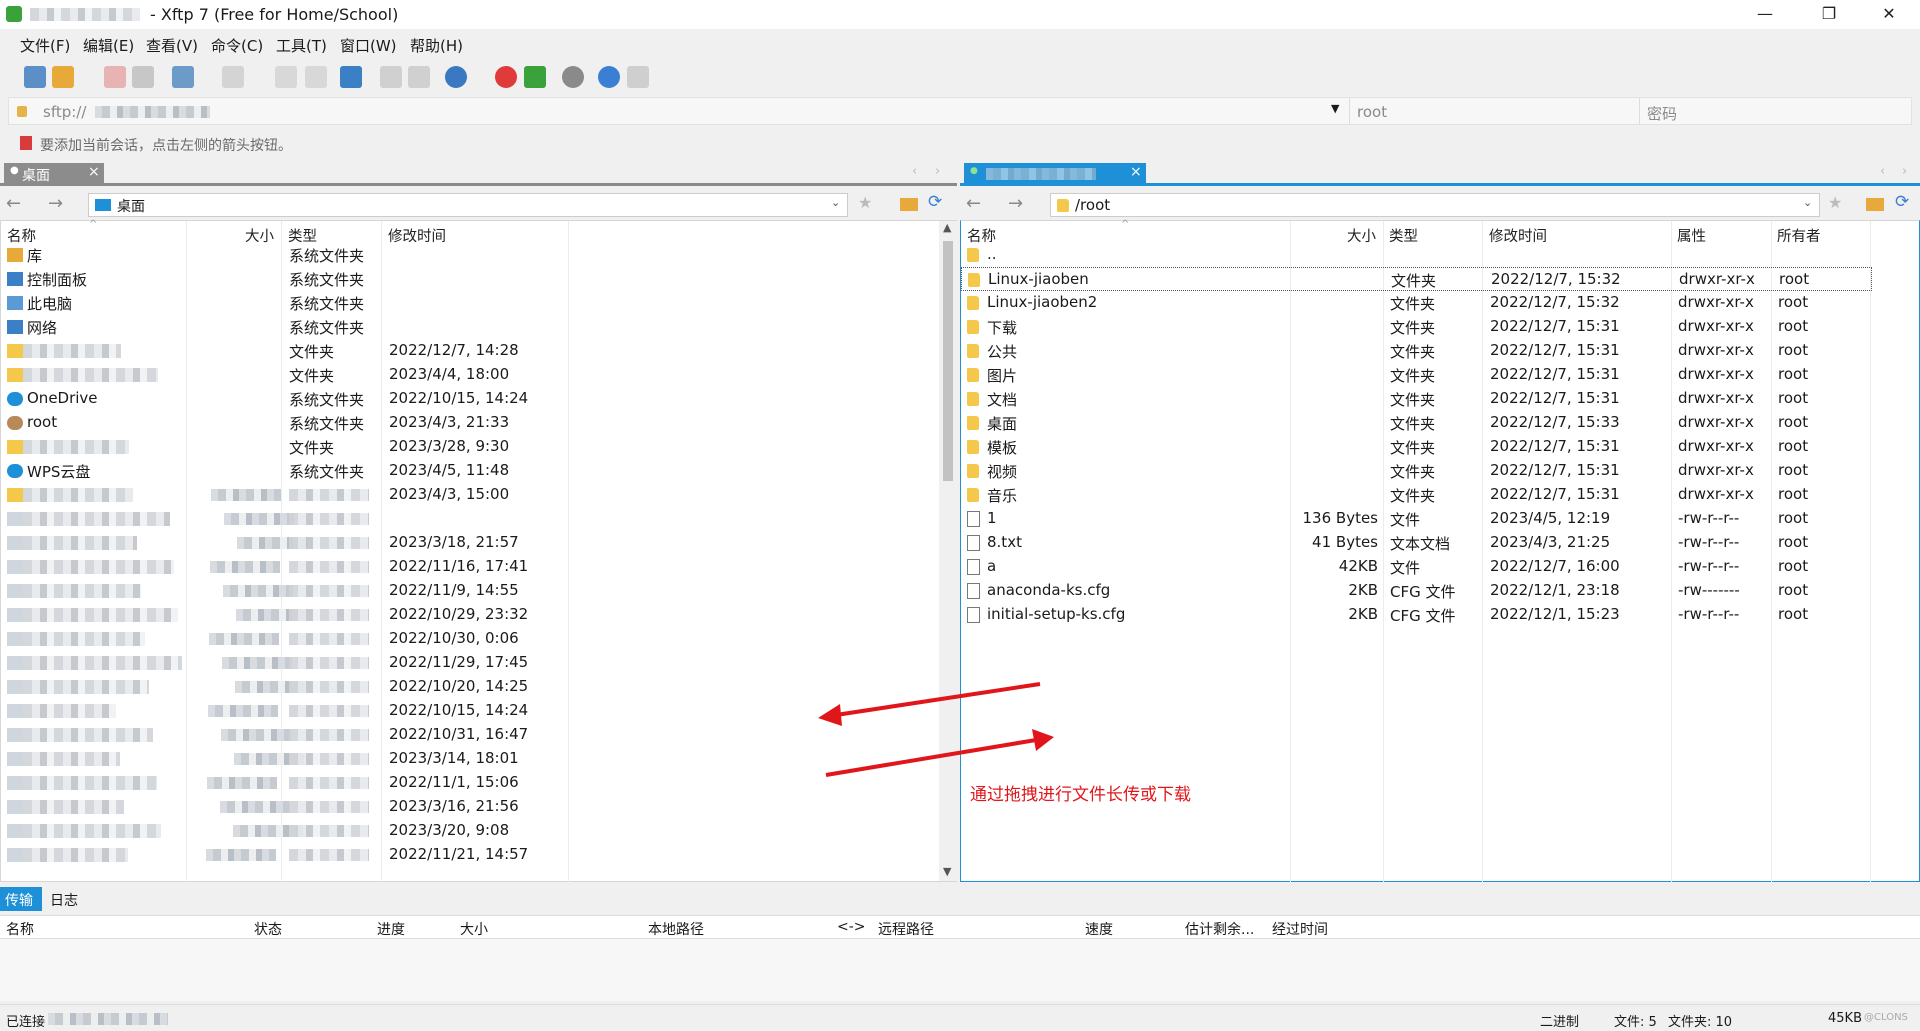  I want to click on table-row: 2023/3/14, 18:01, so click(469, 759).